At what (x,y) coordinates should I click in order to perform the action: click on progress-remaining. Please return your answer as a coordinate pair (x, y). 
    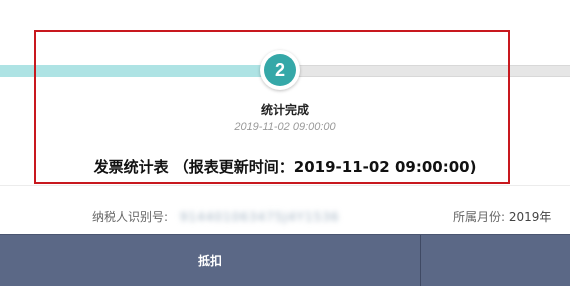
    Looking at the image, I should click on (424, 71).